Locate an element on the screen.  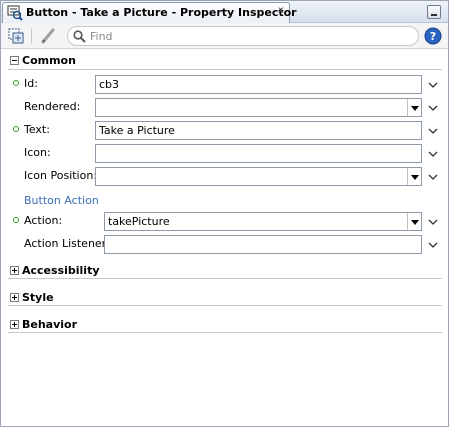
section-common-label: Common is located at coordinates (49, 60).